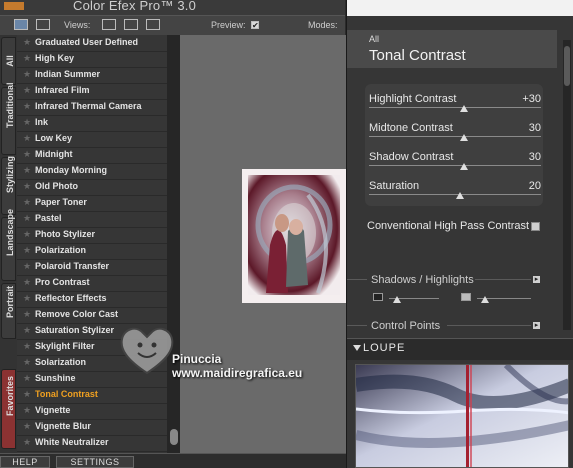 The width and height of the screenshot is (573, 468). What do you see at coordinates (567, 66) in the screenshot?
I see `panel-scrollbar-thumb` at bounding box center [567, 66].